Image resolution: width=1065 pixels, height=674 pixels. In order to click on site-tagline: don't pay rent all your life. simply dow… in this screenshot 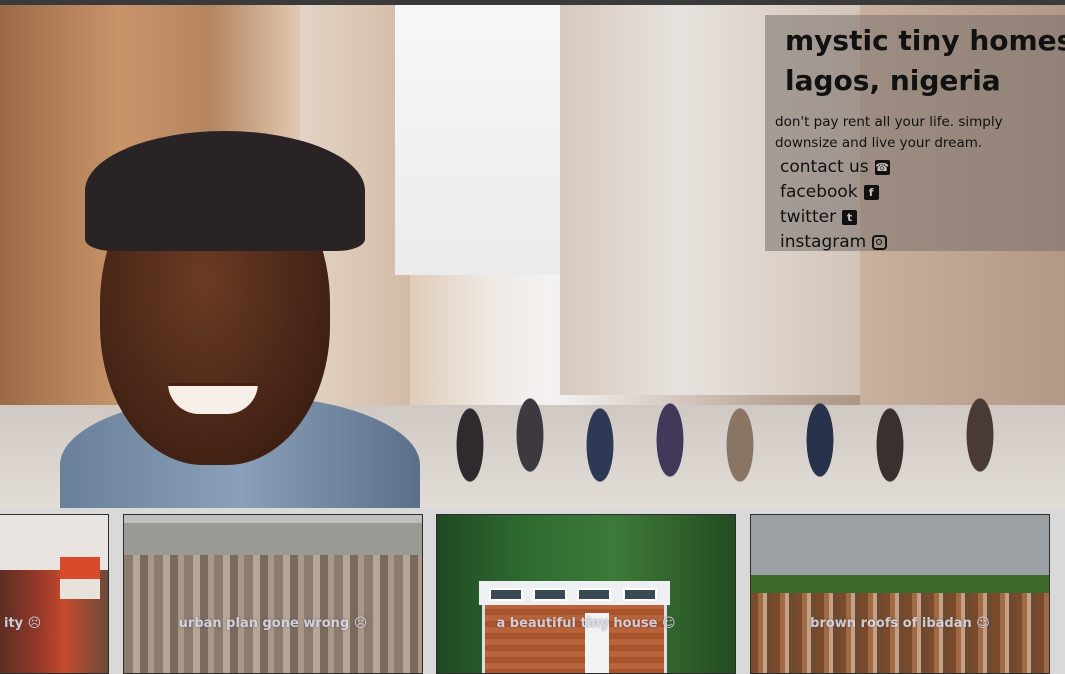, I will do `click(889, 132)`.